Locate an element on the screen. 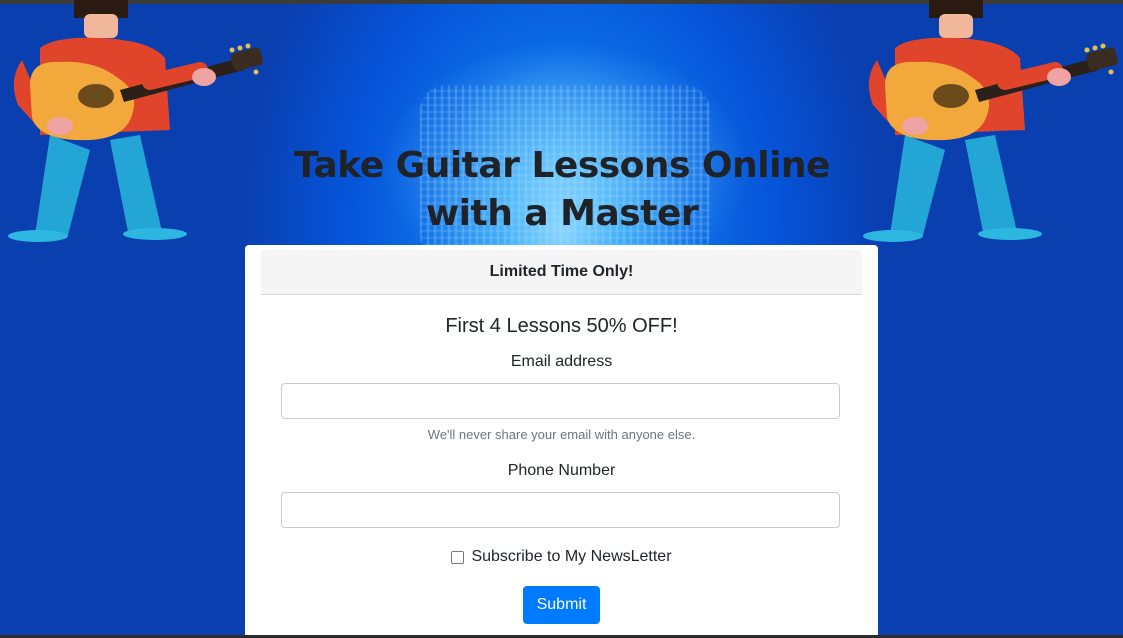 This screenshot has width=1123, height=638. guitarist-left-icon is located at coordinates (135, 121).